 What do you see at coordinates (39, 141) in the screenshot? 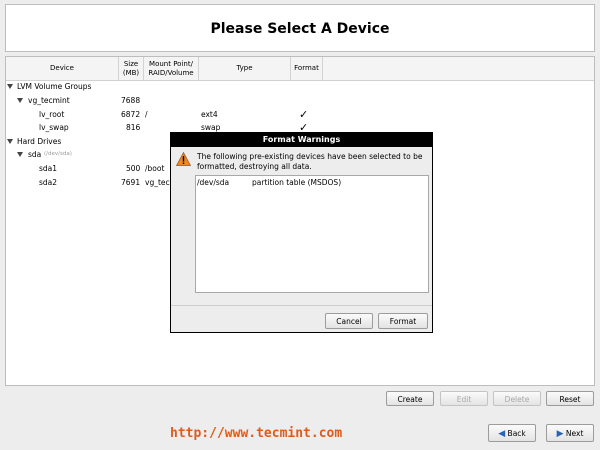
I see `group-label: Hard Drives` at bounding box center [39, 141].